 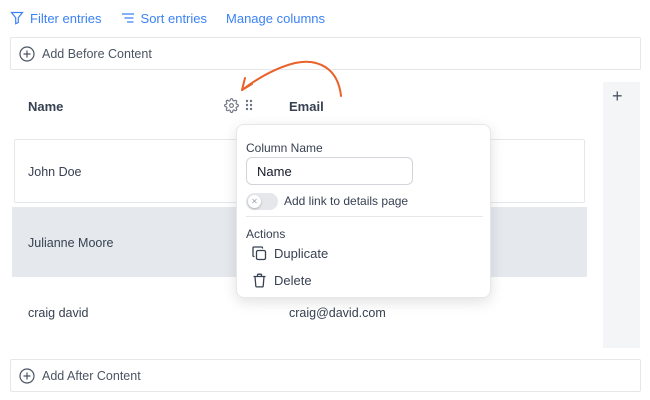 I want to click on manage-columns-label: Manage columns, so click(x=276, y=18).